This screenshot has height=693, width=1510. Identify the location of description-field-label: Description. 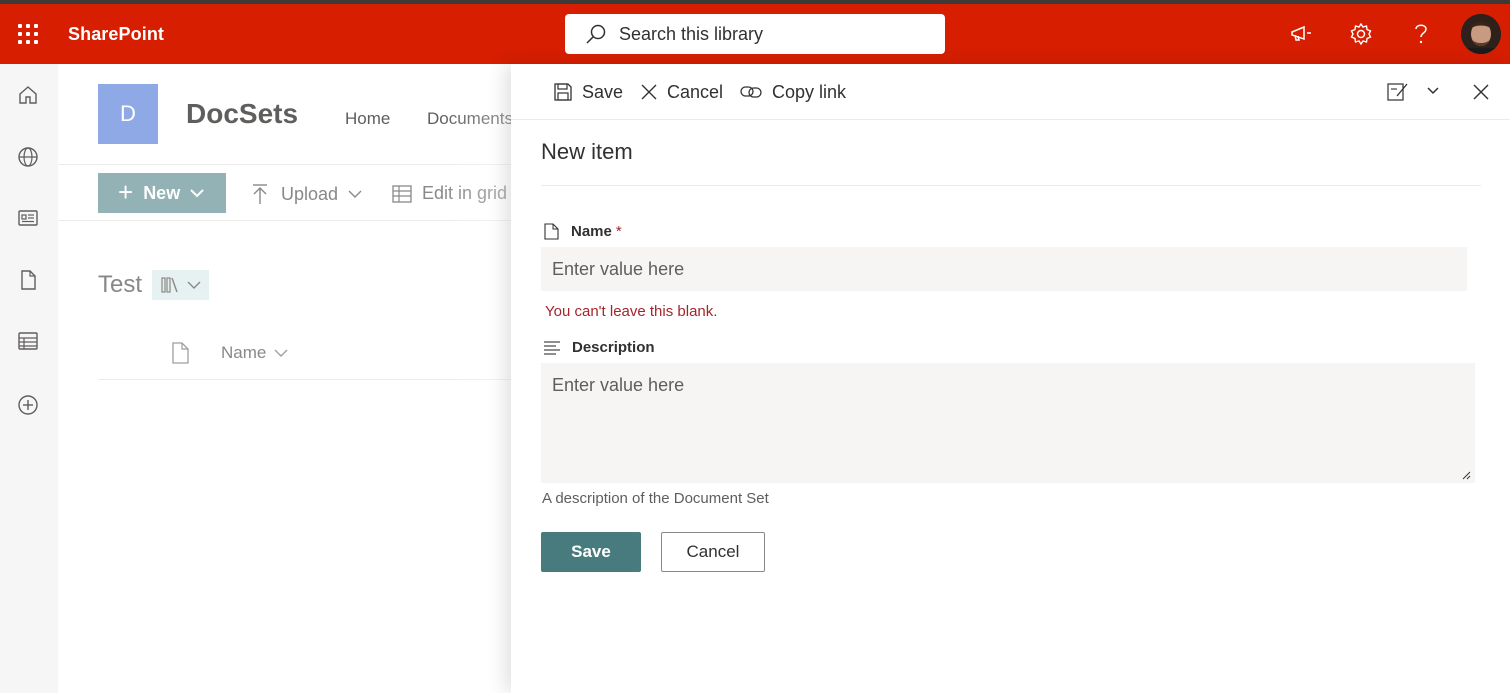
(599, 347).